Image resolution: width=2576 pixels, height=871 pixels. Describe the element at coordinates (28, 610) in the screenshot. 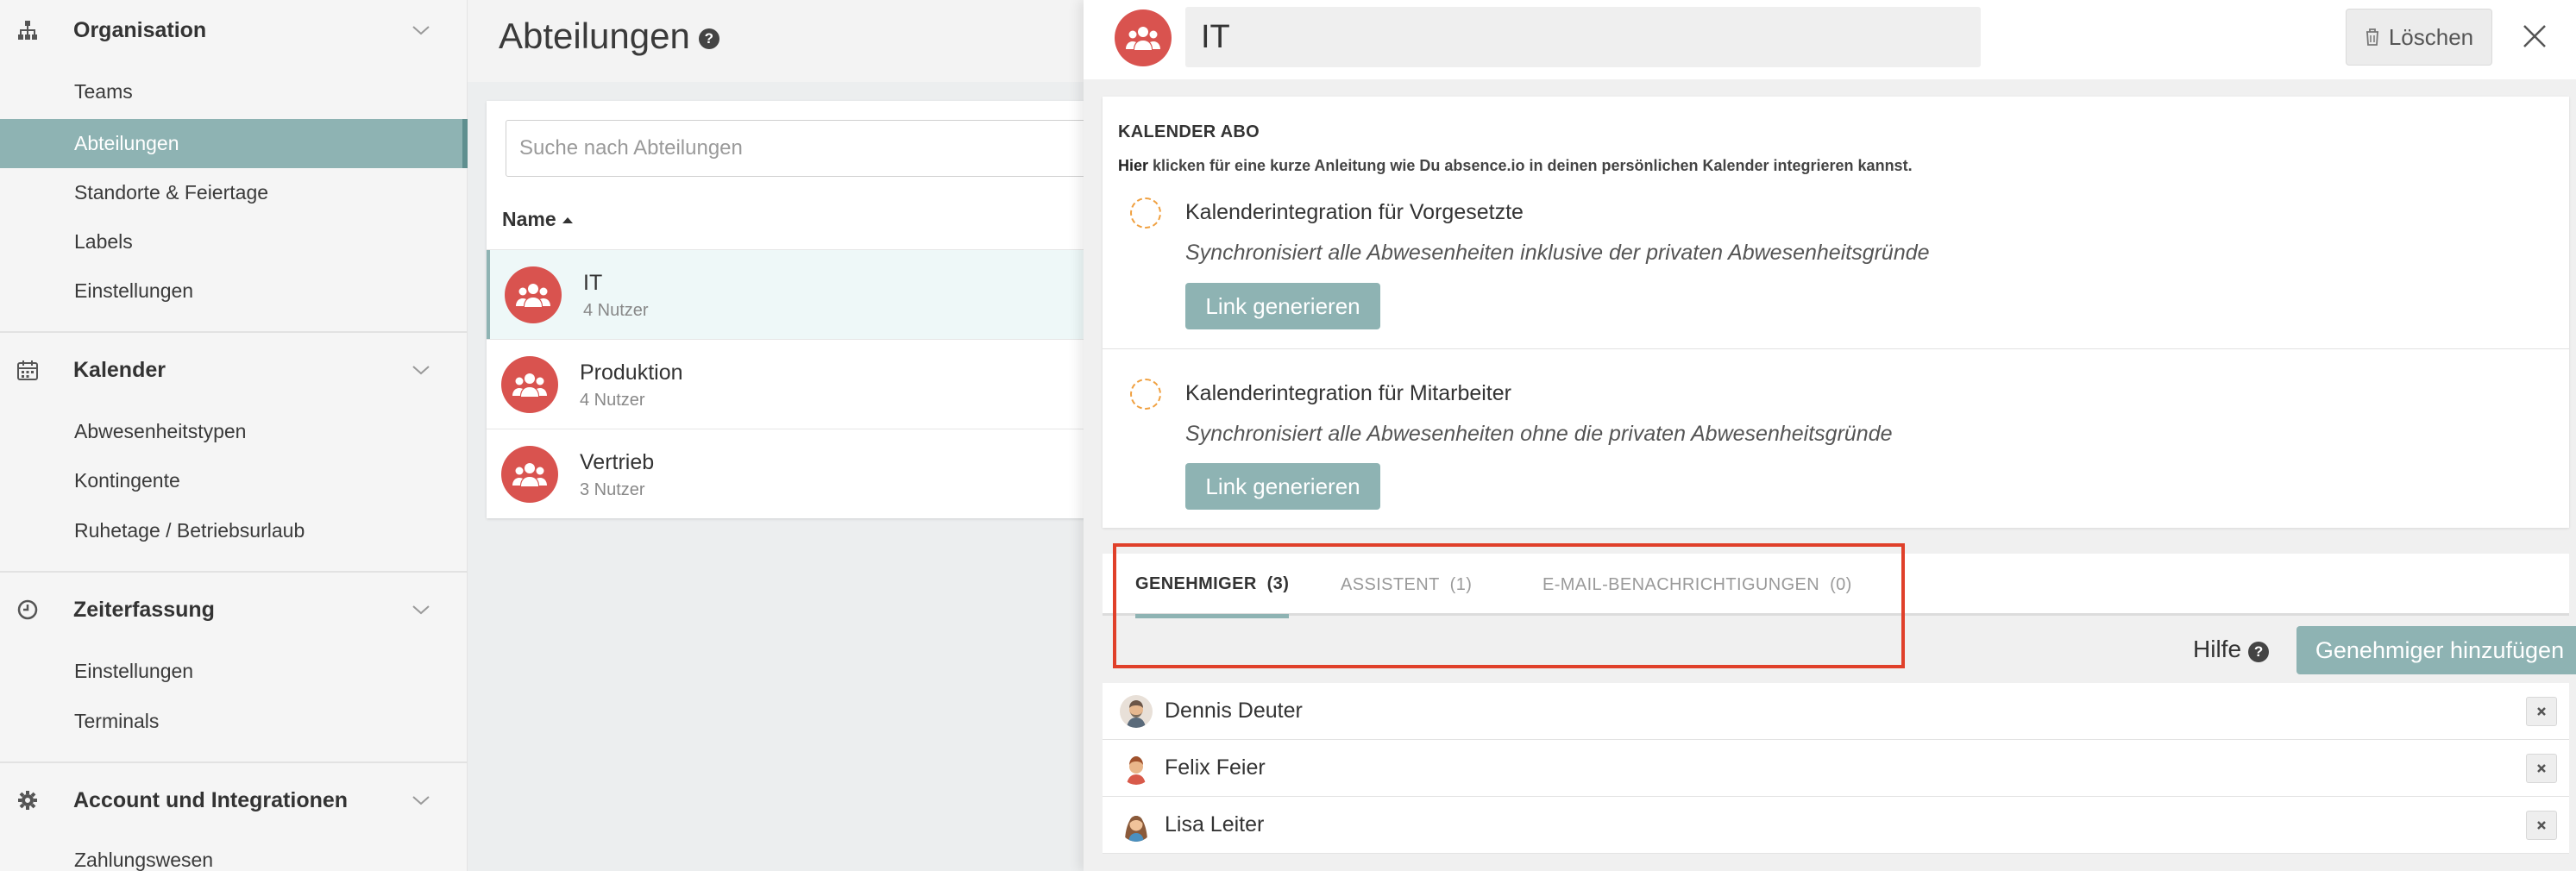

I see `clock-icon` at that location.